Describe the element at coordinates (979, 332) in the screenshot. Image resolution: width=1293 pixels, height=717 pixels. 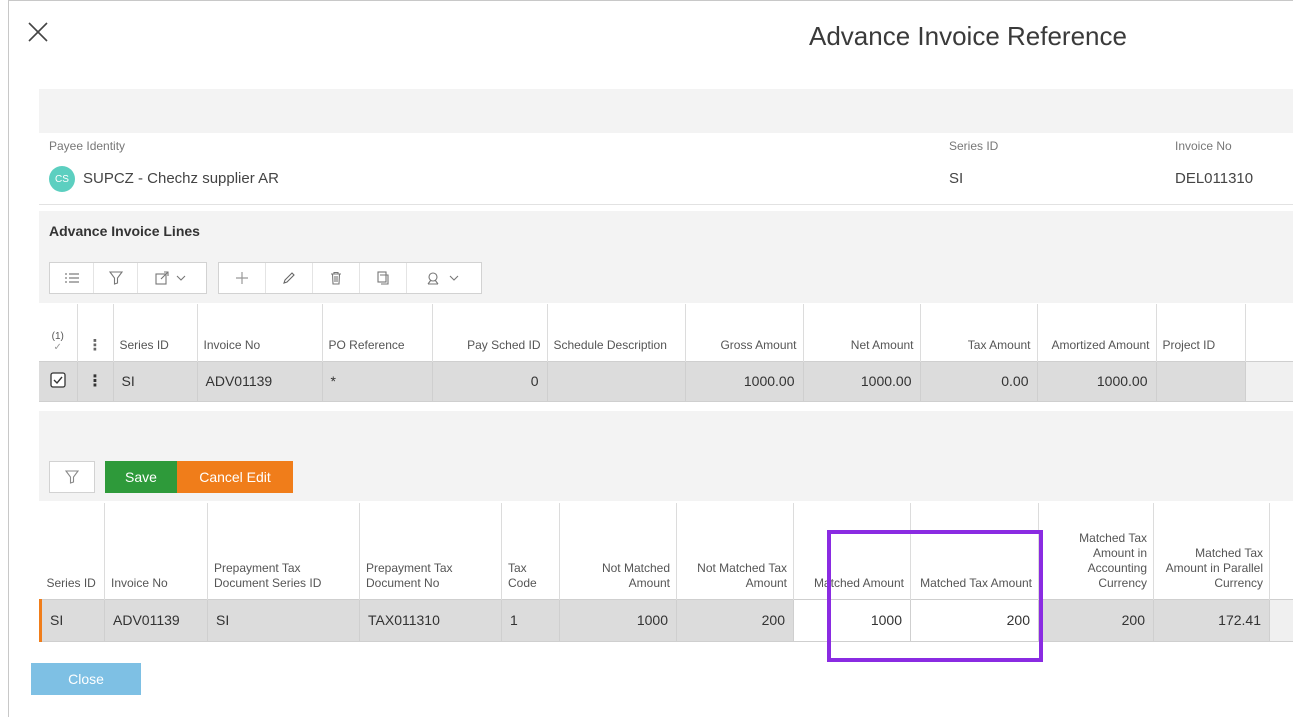
I see `column-header: Tax Amount` at that location.